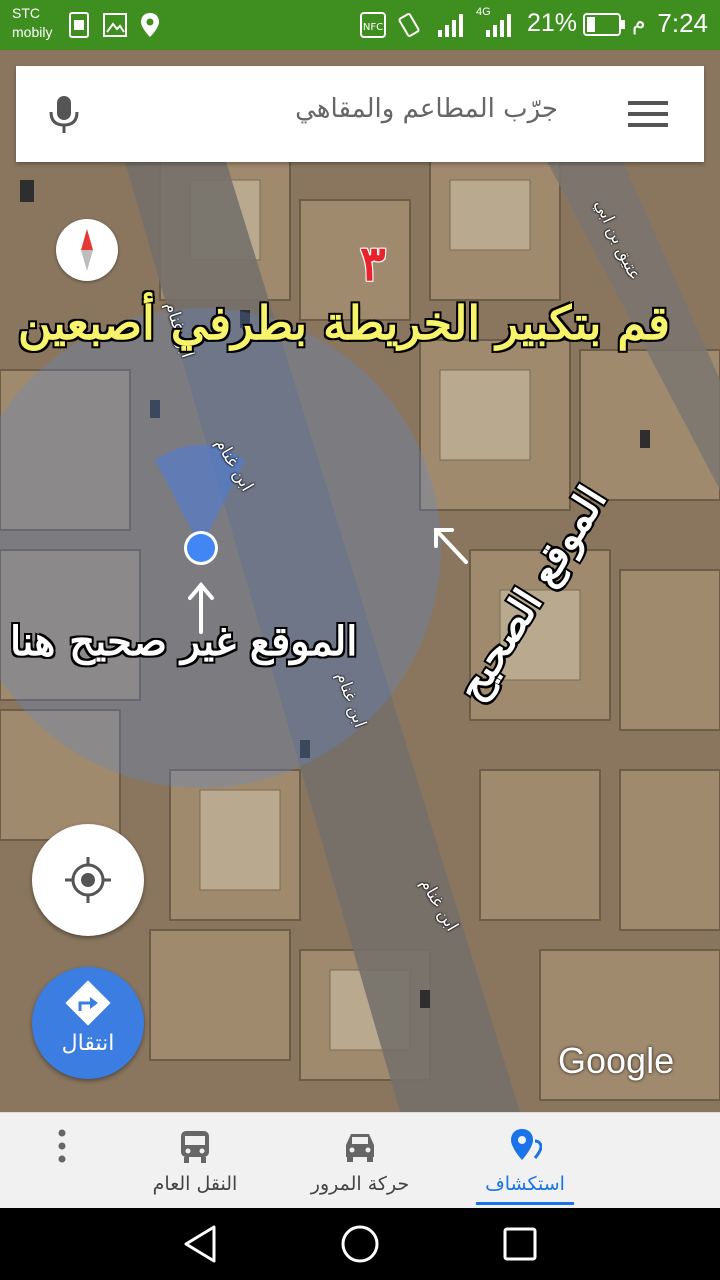  I want to click on recents-icon, so click(520, 1244).